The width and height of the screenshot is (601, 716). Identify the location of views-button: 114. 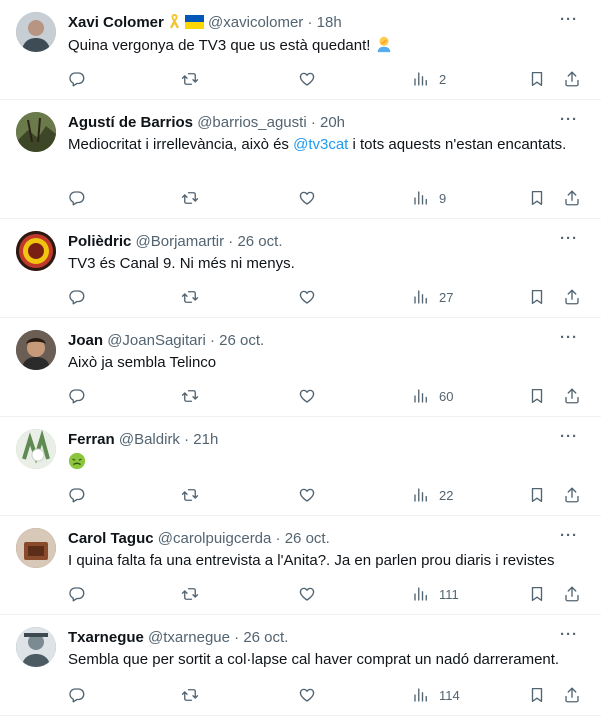
(436, 695).